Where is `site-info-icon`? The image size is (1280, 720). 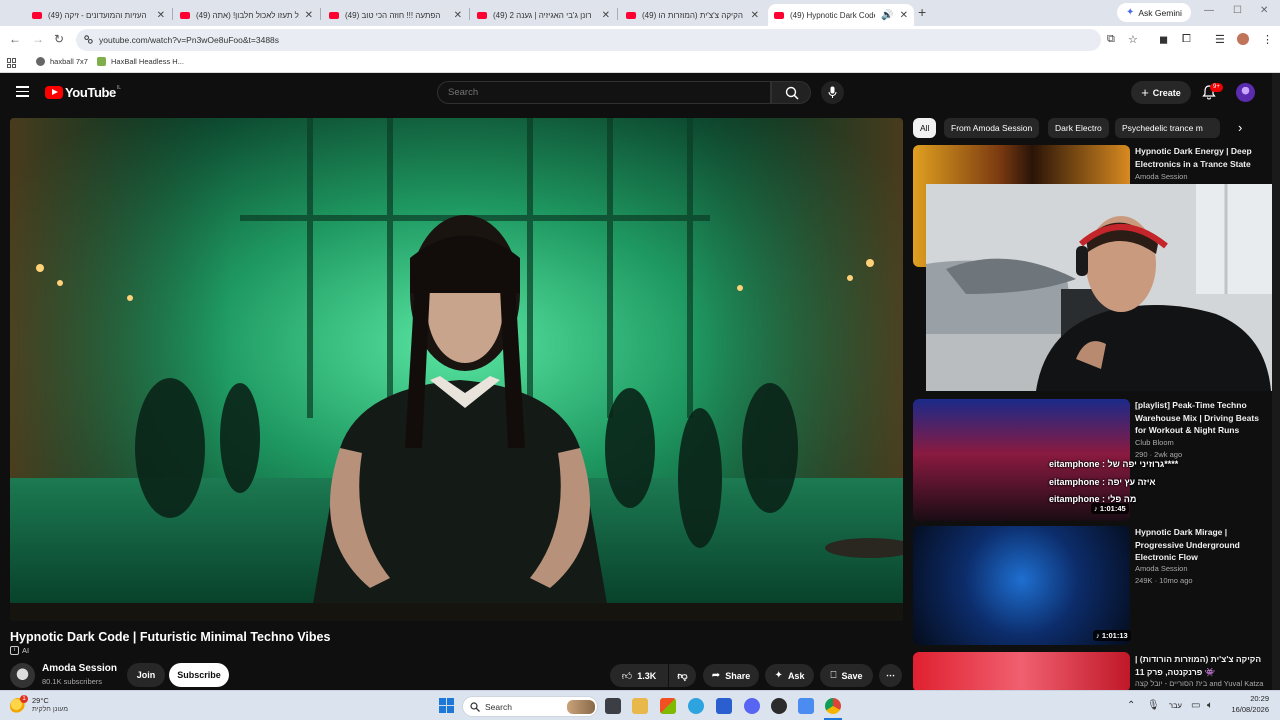
site-info-icon is located at coordinates (88, 39).